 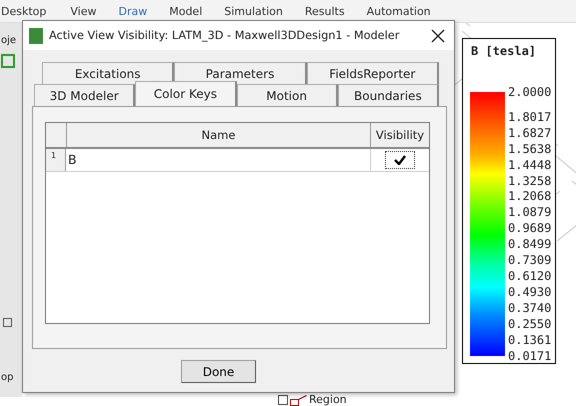 I want to click on ribbon-tab: Results, so click(x=324, y=11).